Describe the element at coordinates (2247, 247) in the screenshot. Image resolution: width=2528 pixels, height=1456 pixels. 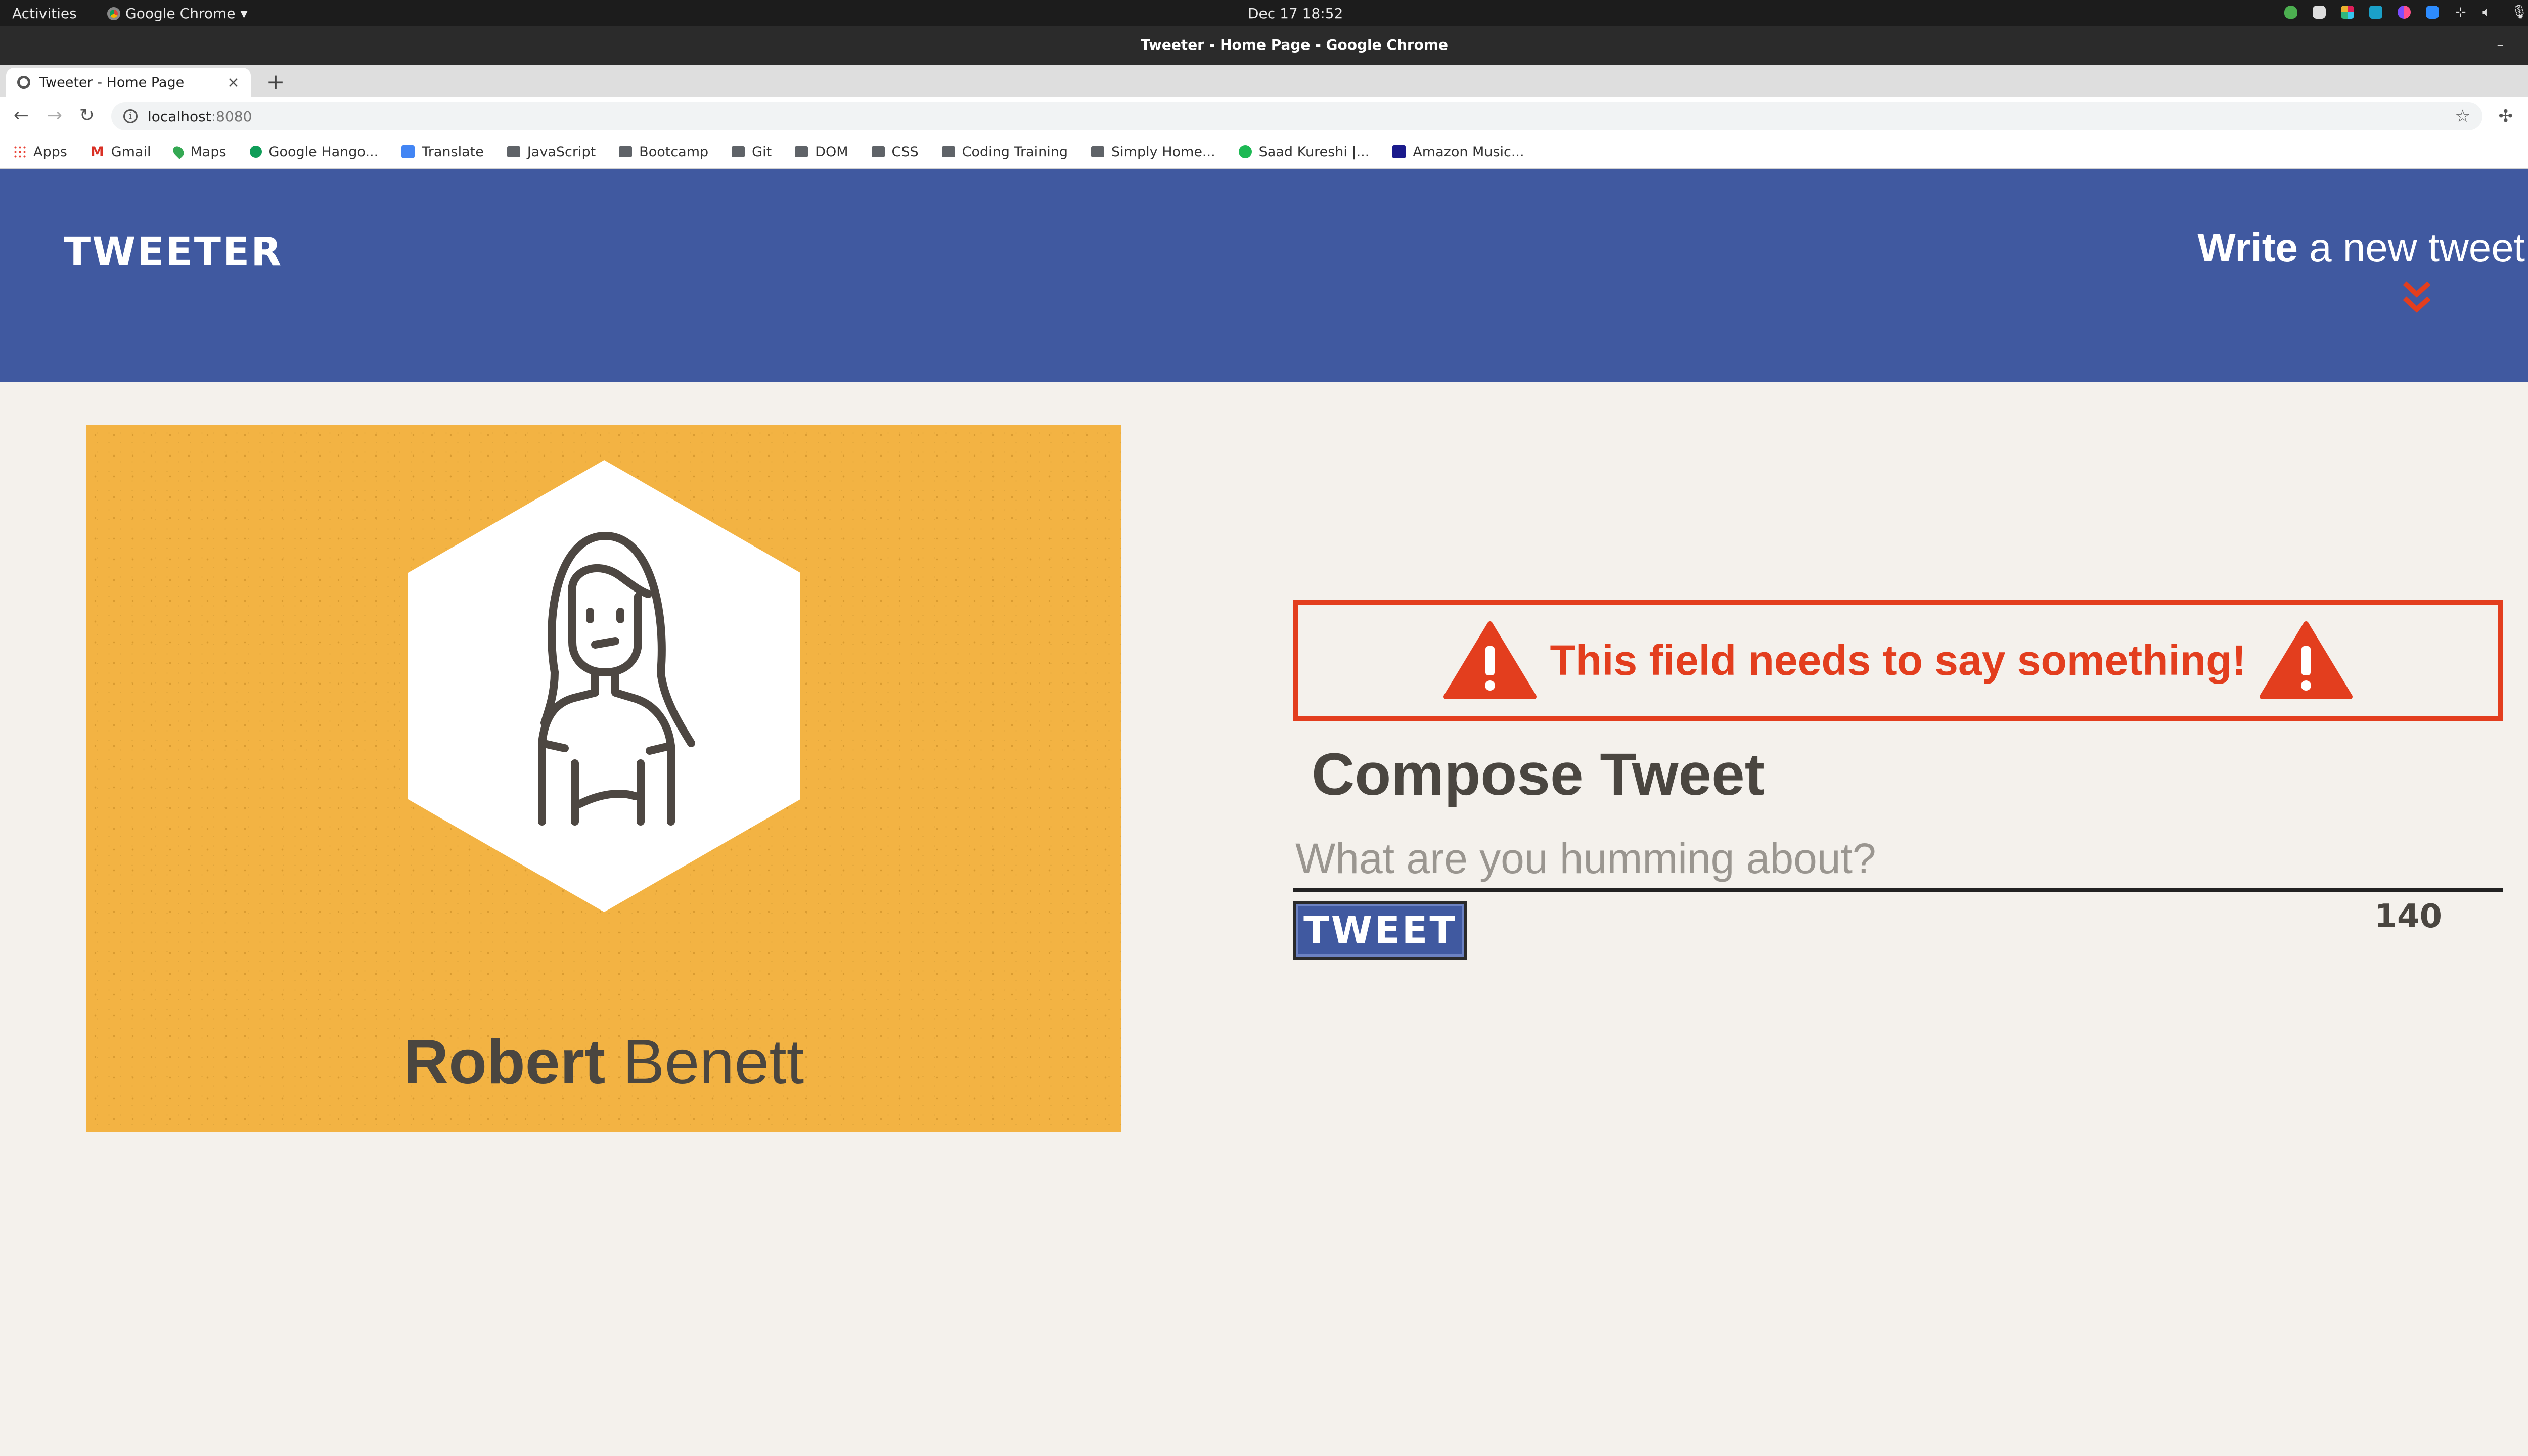
I see `write-bold: Write` at that location.